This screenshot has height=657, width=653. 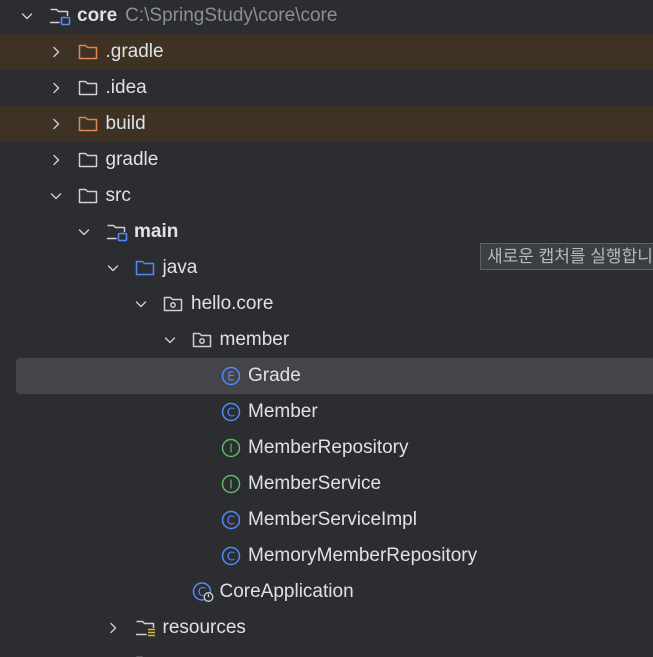 I want to click on tree-item-name: Grade, so click(x=274, y=375).